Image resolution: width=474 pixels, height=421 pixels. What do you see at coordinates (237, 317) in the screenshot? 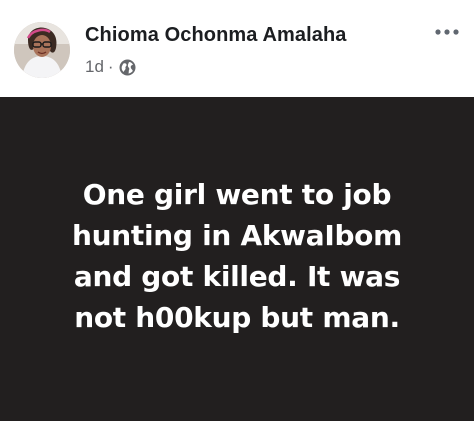
I see `post-text-line: not h00kup but man.` at bounding box center [237, 317].